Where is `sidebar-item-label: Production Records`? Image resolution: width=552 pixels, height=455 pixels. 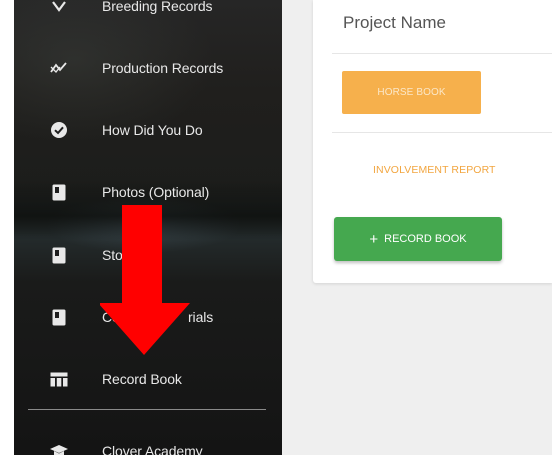
sidebar-item-label: Production Records is located at coordinates (163, 68).